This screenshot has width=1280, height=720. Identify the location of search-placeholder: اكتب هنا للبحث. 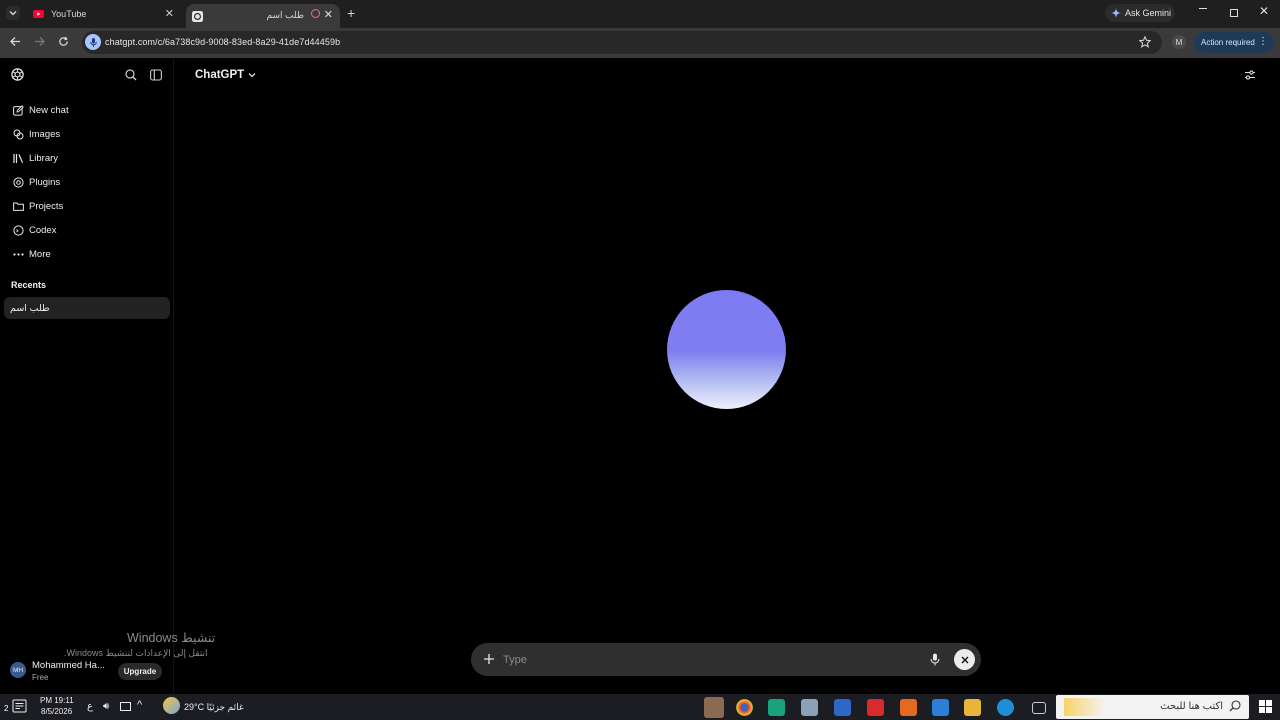
(1191, 706).